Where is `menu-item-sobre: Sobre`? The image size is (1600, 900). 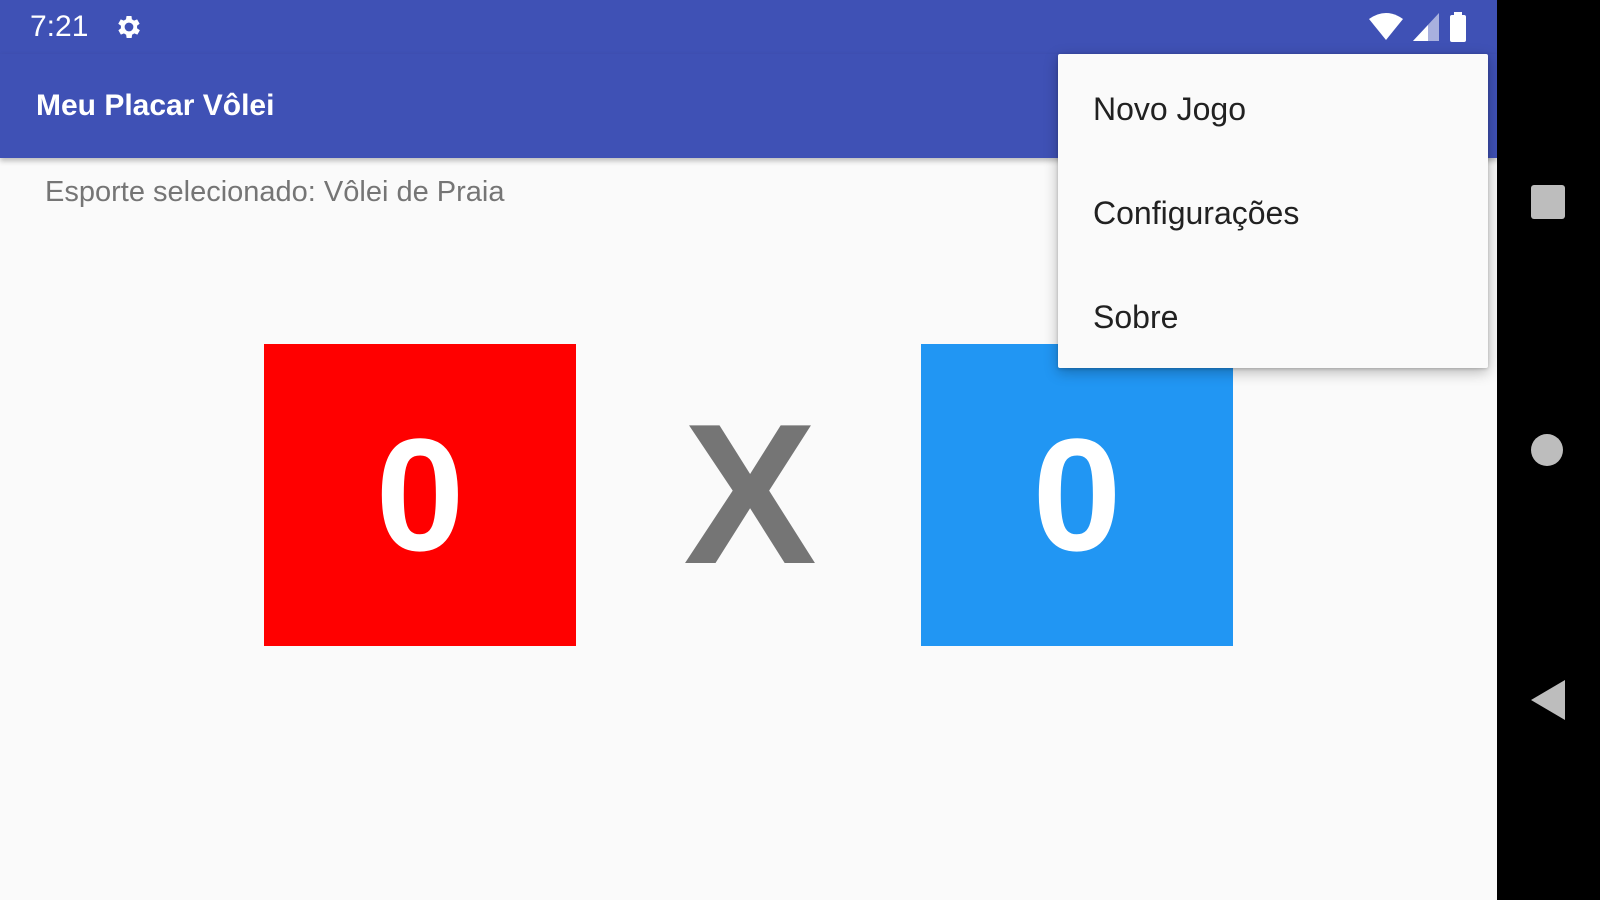 menu-item-sobre: Sobre is located at coordinates (1273, 317).